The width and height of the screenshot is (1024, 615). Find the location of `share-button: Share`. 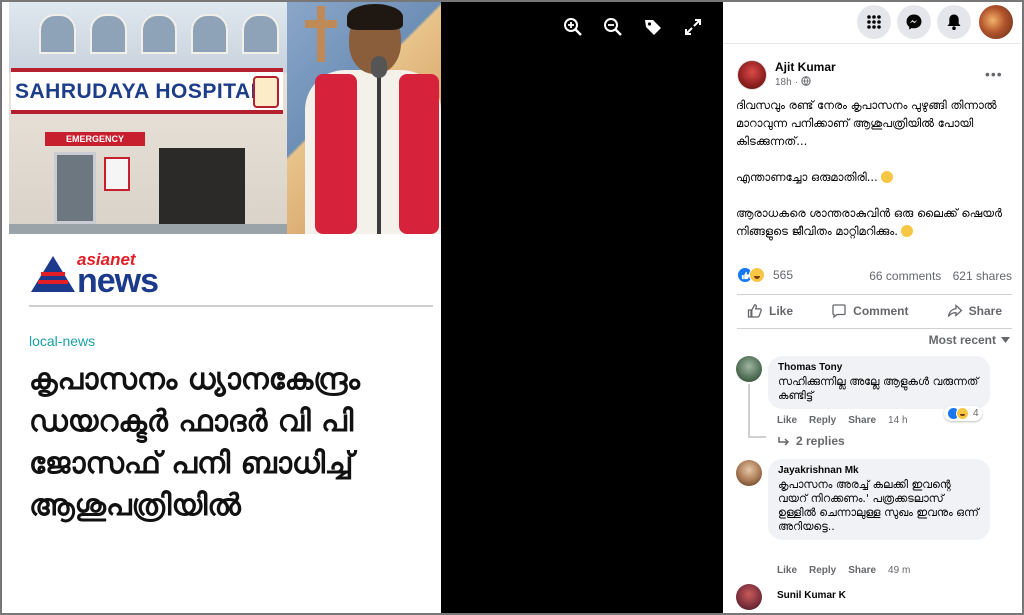

share-button: Share is located at coordinates (974, 311).